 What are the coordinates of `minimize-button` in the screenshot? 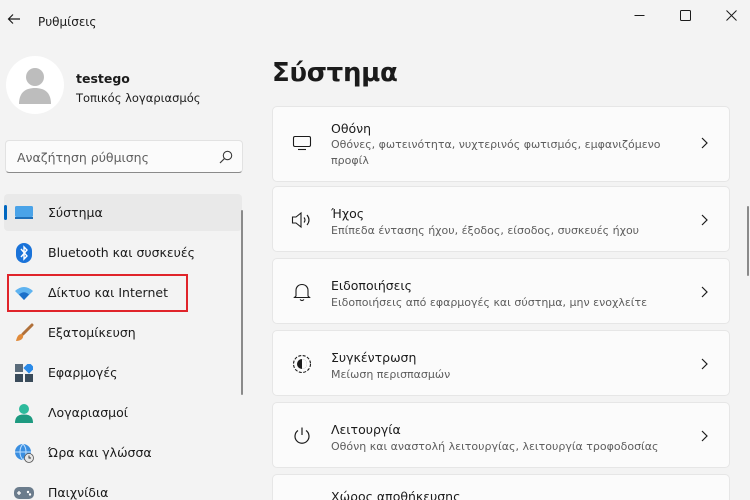 It's located at (639, 15).